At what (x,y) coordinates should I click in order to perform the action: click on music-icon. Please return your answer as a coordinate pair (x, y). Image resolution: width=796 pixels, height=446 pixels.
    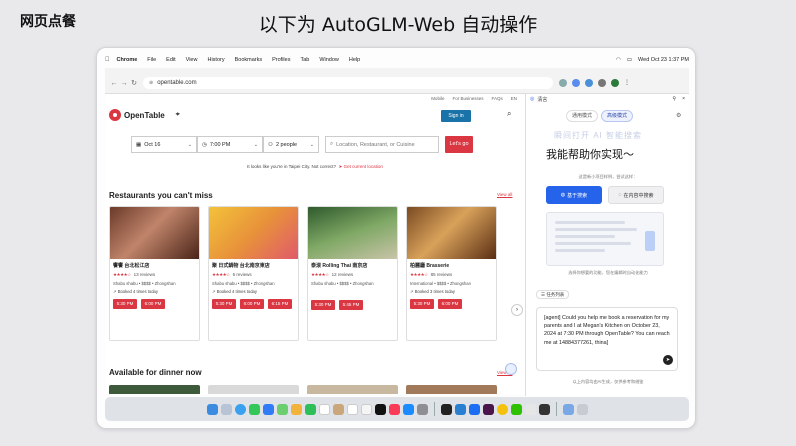
    Looking at the image, I should click on (394, 409).